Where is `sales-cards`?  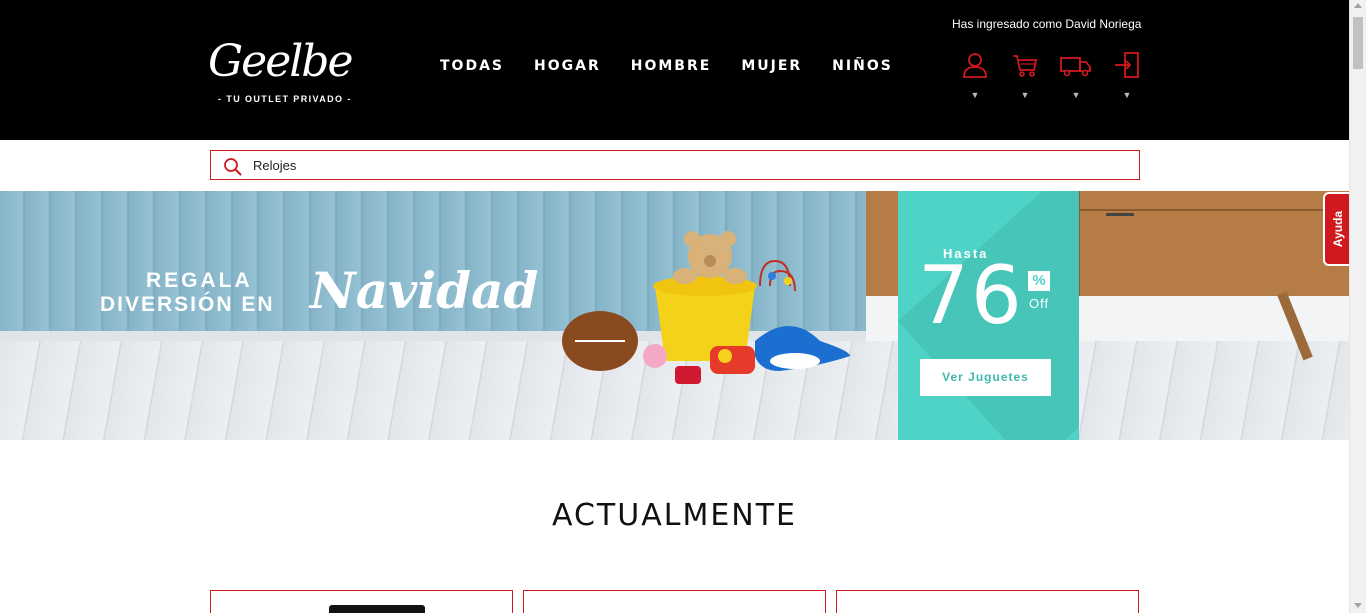
sales-cards is located at coordinates (679, 601).